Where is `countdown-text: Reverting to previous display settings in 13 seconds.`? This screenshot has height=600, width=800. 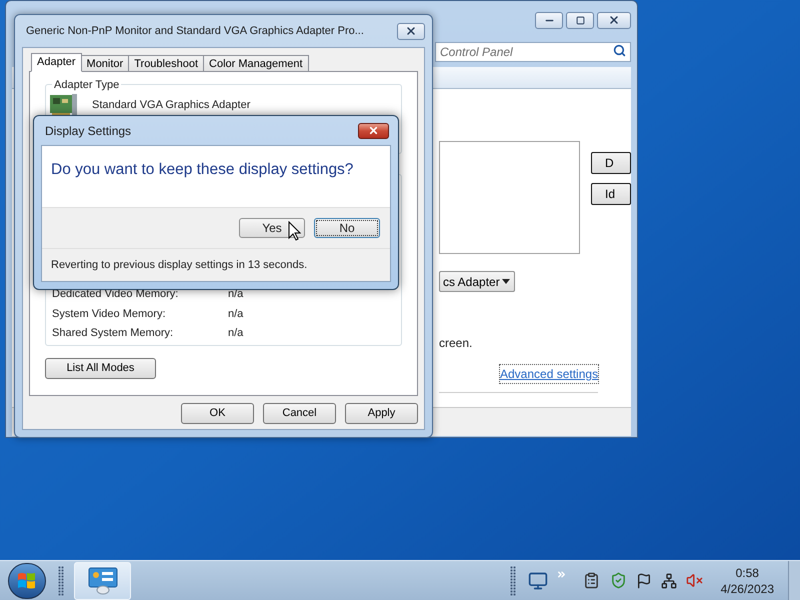
countdown-text: Reverting to previous display settings in 13 seconds. is located at coordinates (179, 265).